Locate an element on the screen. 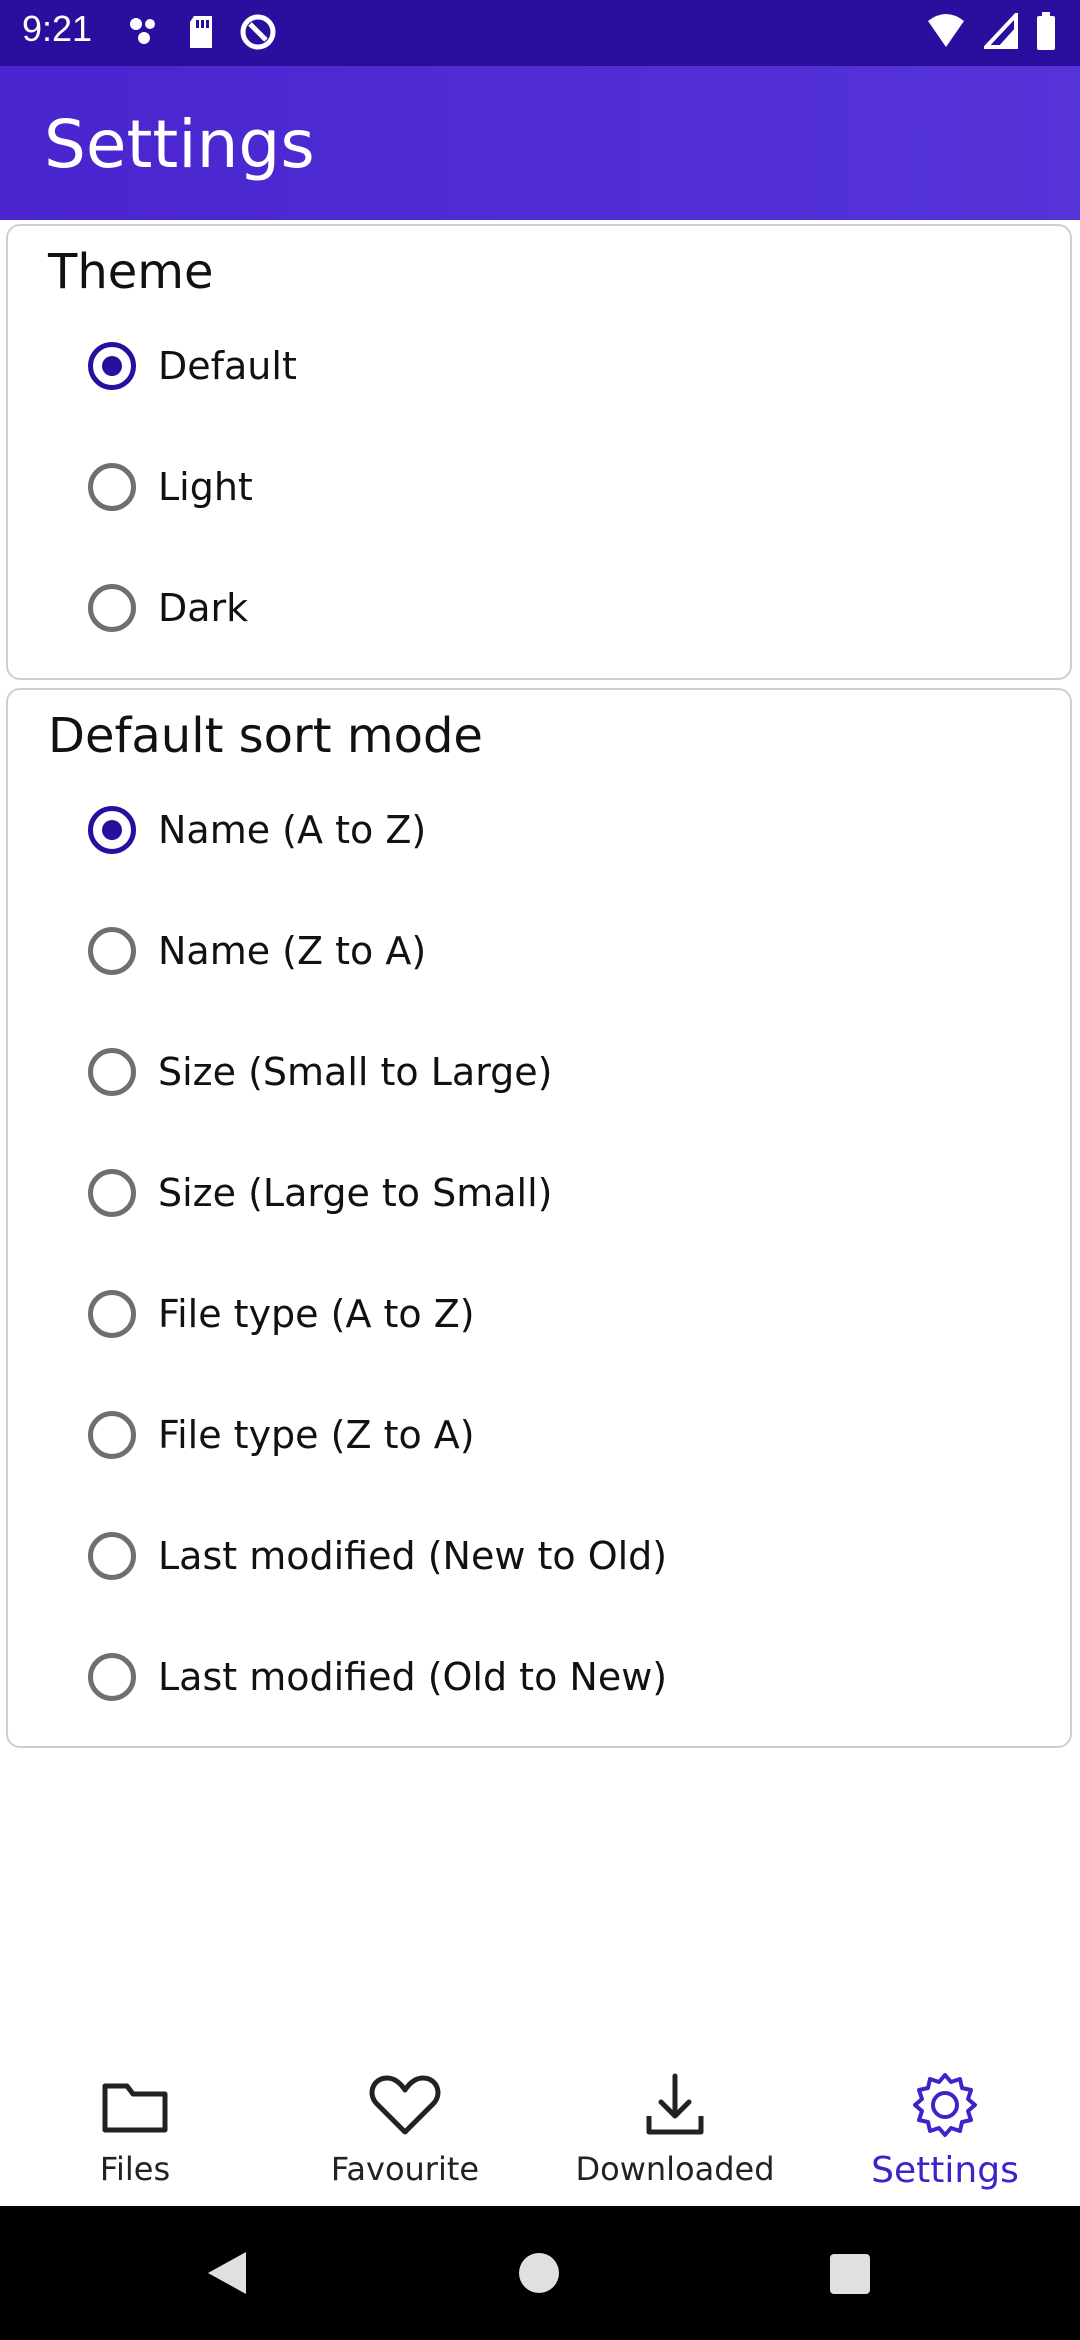  sort-option-name-desc: Name (Z to A) is located at coordinates (257, 951).